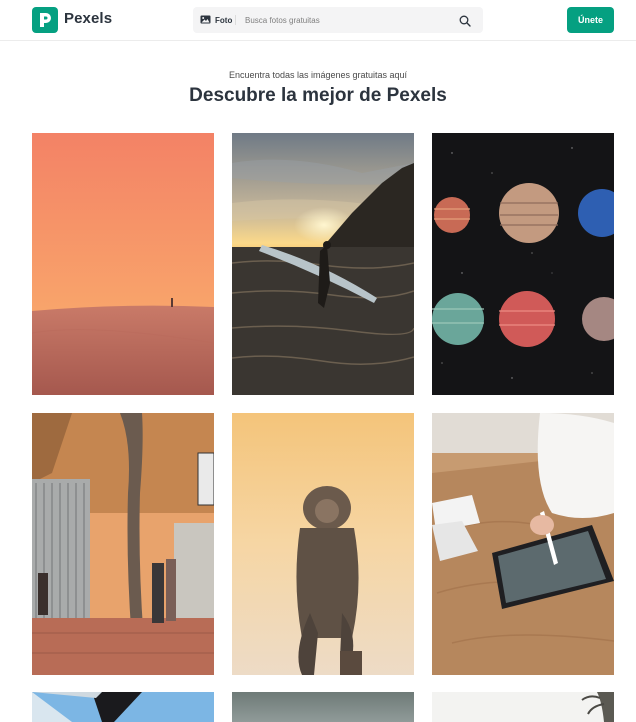  What do you see at coordinates (205, 20) in the screenshot?
I see `photo-icon` at bounding box center [205, 20].